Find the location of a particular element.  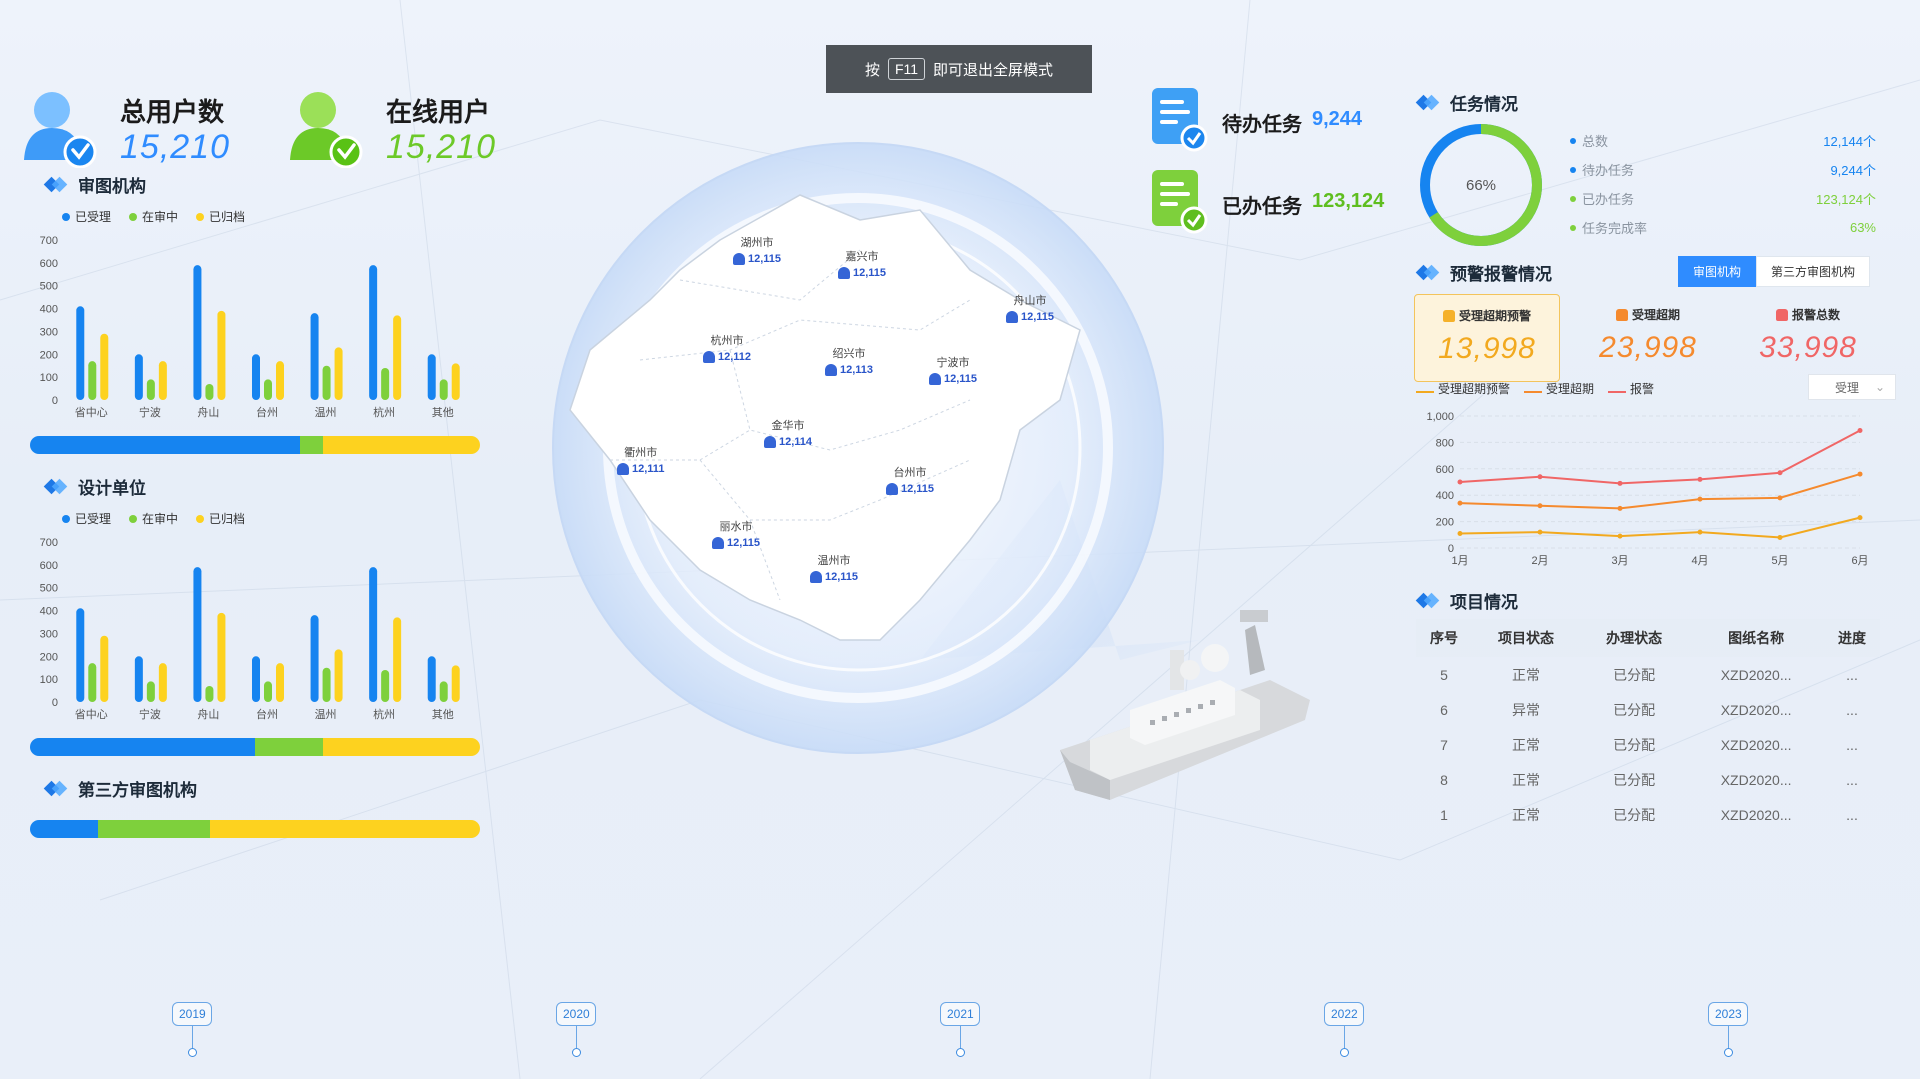

task-stat-row: 总数 12,144个 is located at coordinates (1723, 140).